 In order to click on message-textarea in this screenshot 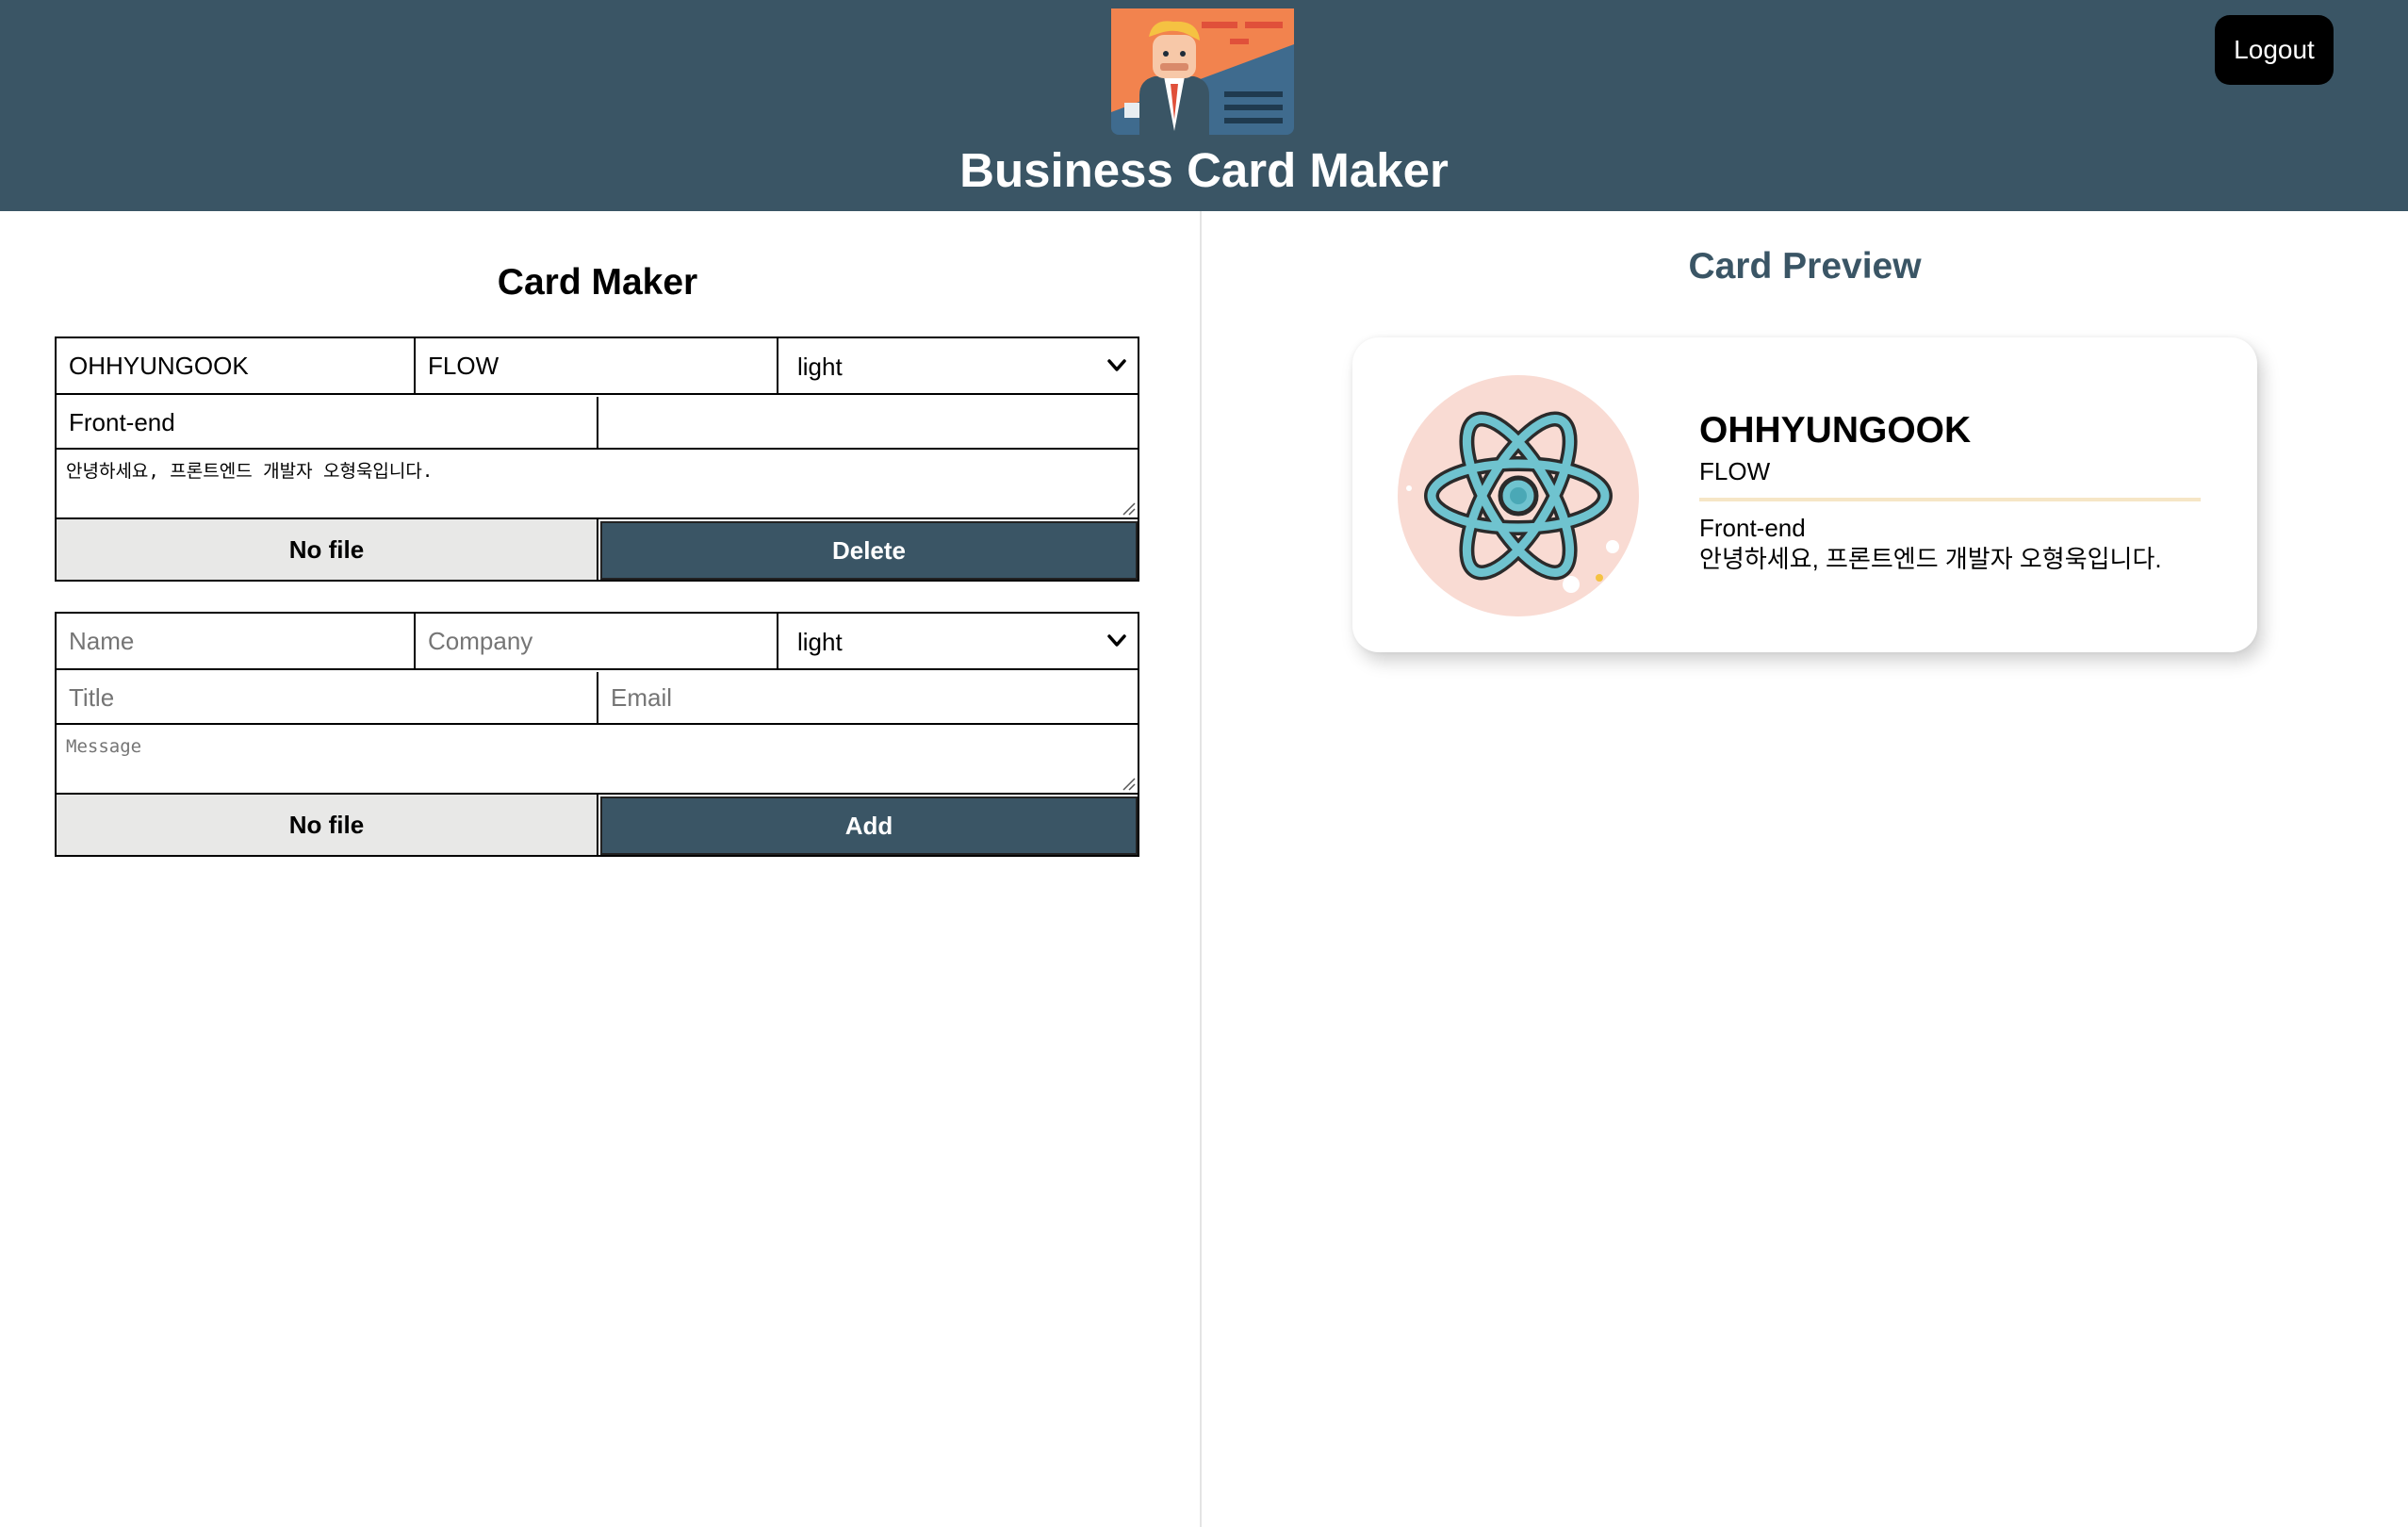, I will do `click(598, 760)`.